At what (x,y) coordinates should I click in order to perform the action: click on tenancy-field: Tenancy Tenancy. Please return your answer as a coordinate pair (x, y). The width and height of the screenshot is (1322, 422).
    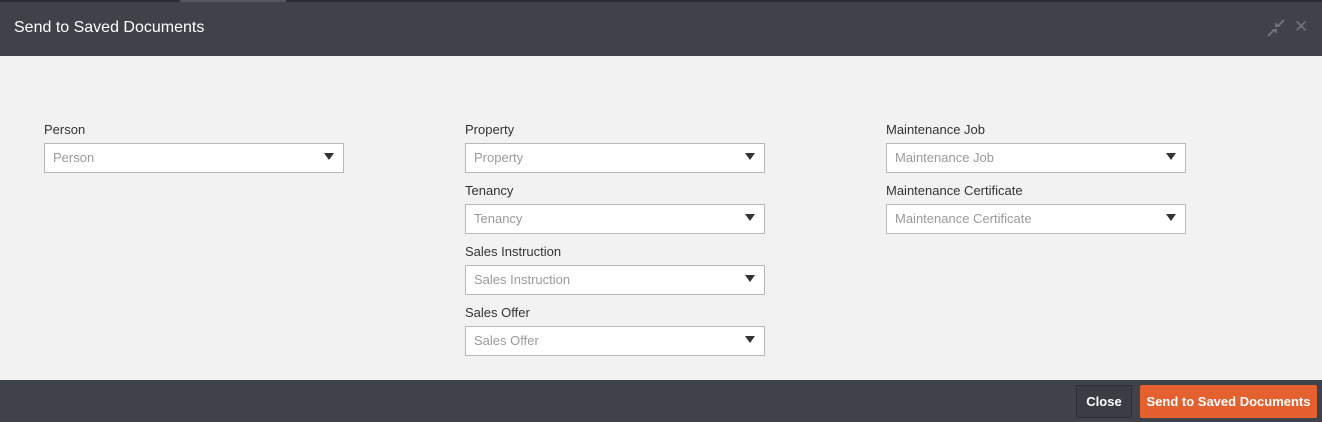
    Looking at the image, I should click on (615, 208).